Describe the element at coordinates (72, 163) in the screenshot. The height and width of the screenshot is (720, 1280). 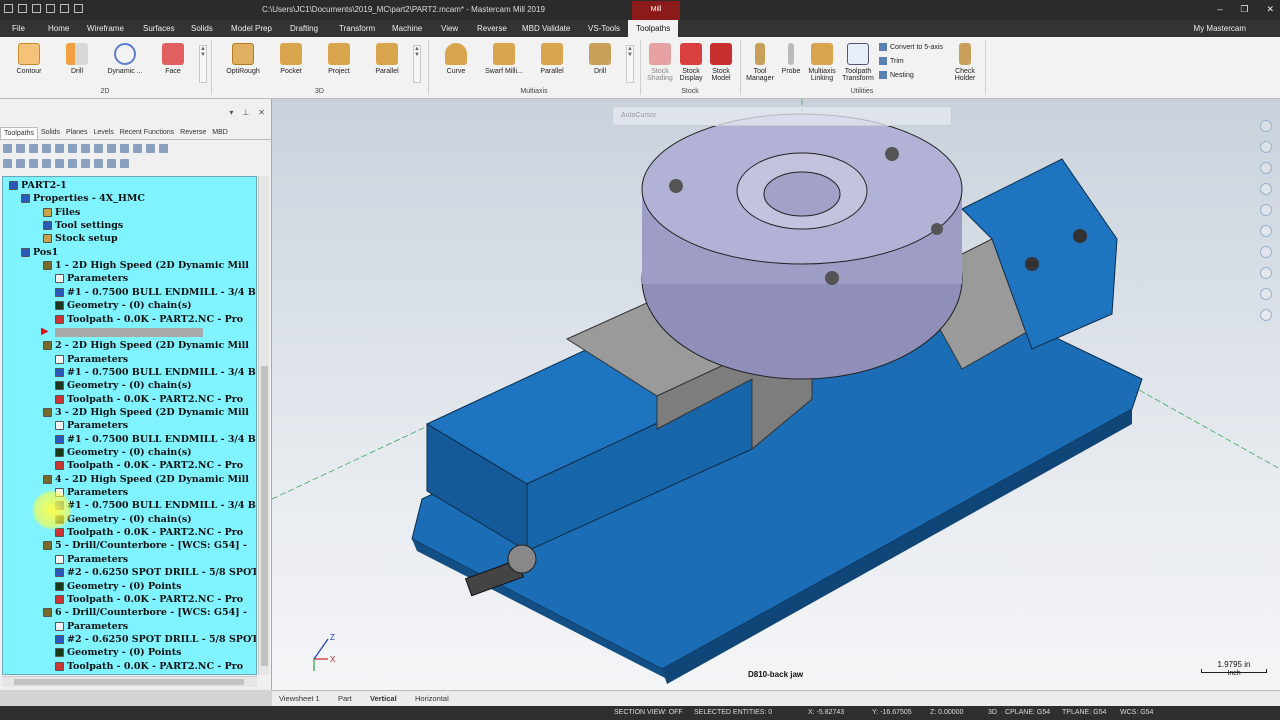
I see `insert-arrow-up-icon` at that location.